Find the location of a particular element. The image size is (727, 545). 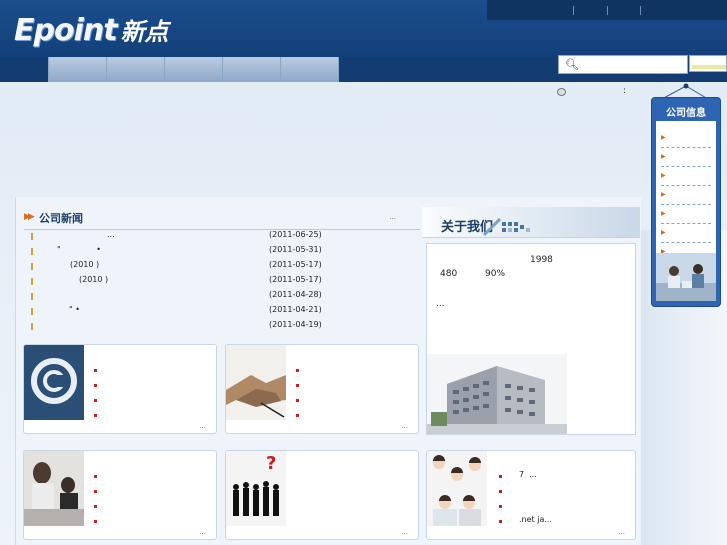

company-info-title: 公司信息 is located at coordinates (686, 113).